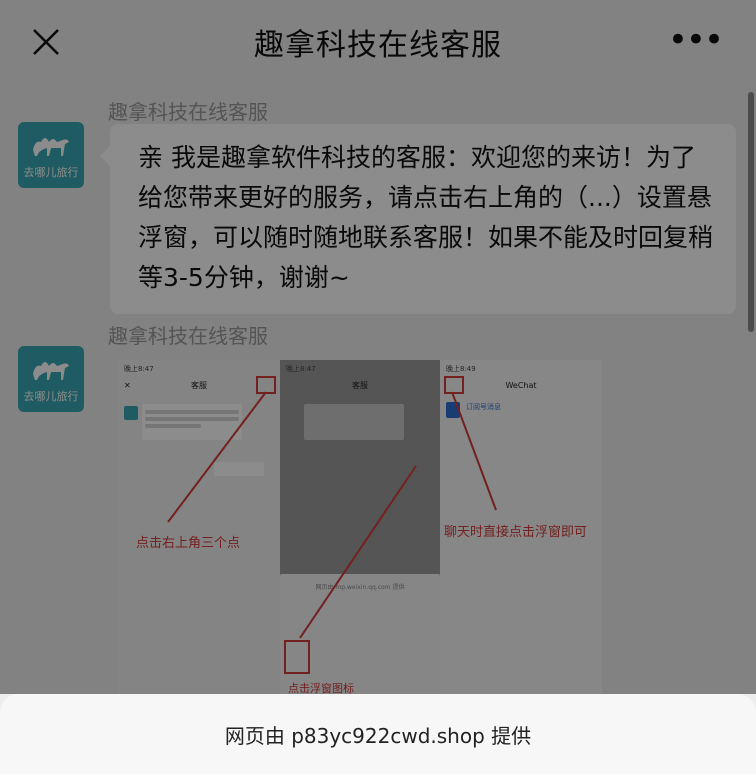 The height and width of the screenshot is (774, 756). What do you see at coordinates (378, 45) in the screenshot?
I see `page-title: 趣拿科技在线客服` at bounding box center [378, 45].